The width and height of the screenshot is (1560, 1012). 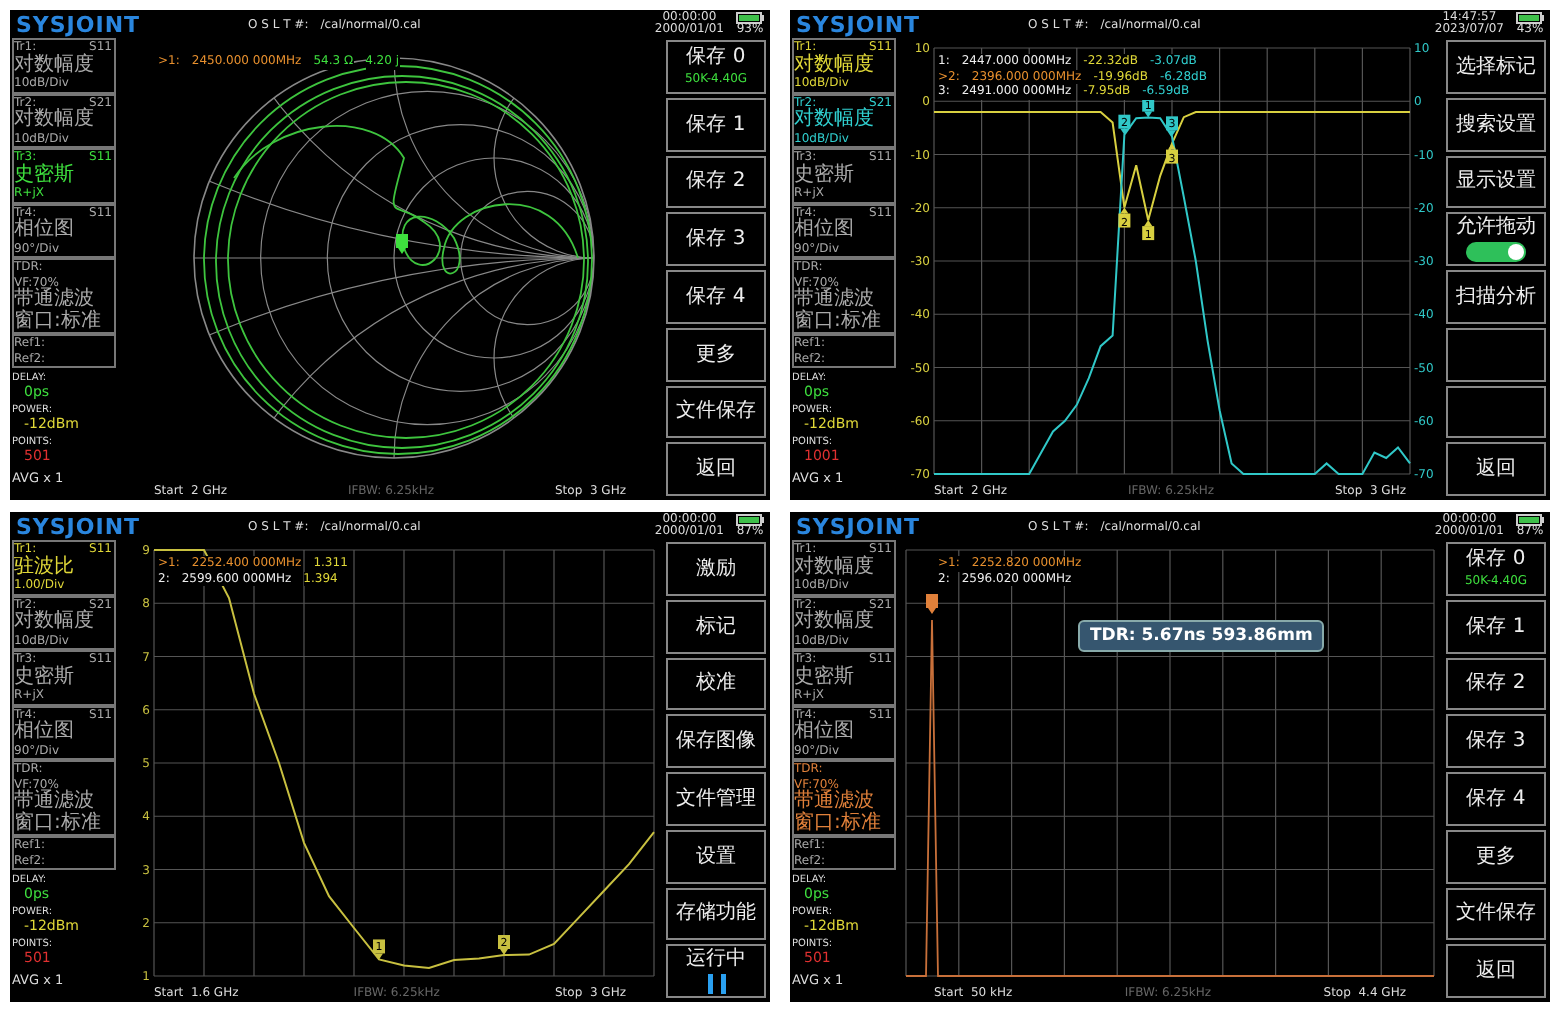 What do you see at coordinates (716, 914) in the screenshot?
I see `softkey-button: 存储功能` at bounding box center [716, 914].